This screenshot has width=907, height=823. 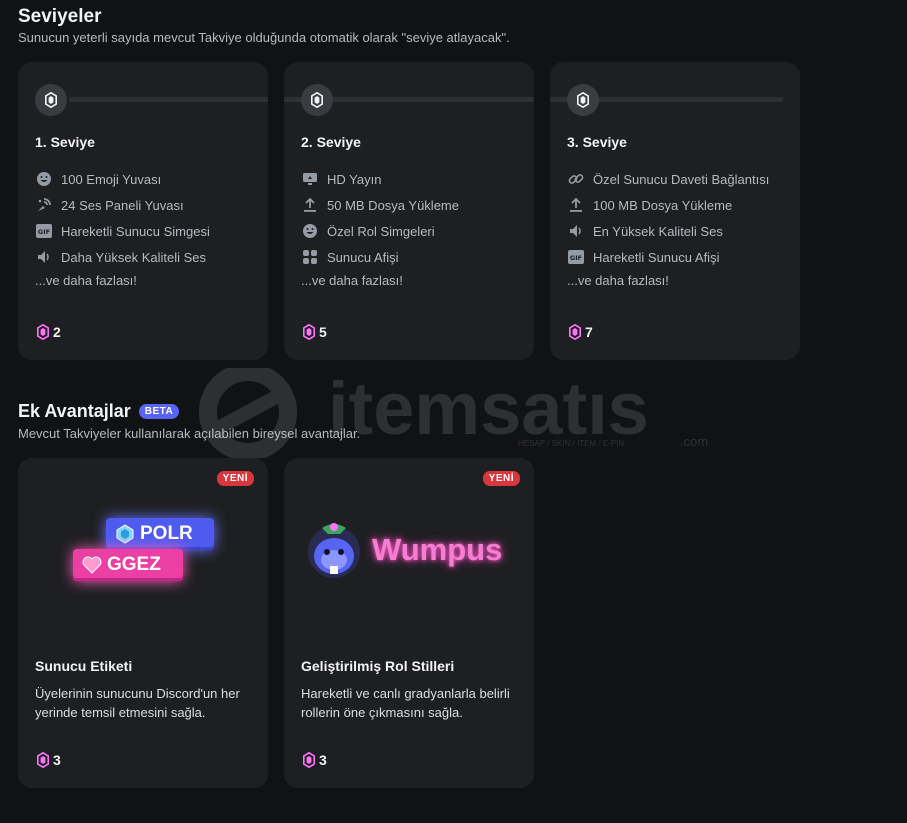 I want to click on feature-label: 24 Ses Paneli Yuvası, so click(x=122, y=205).